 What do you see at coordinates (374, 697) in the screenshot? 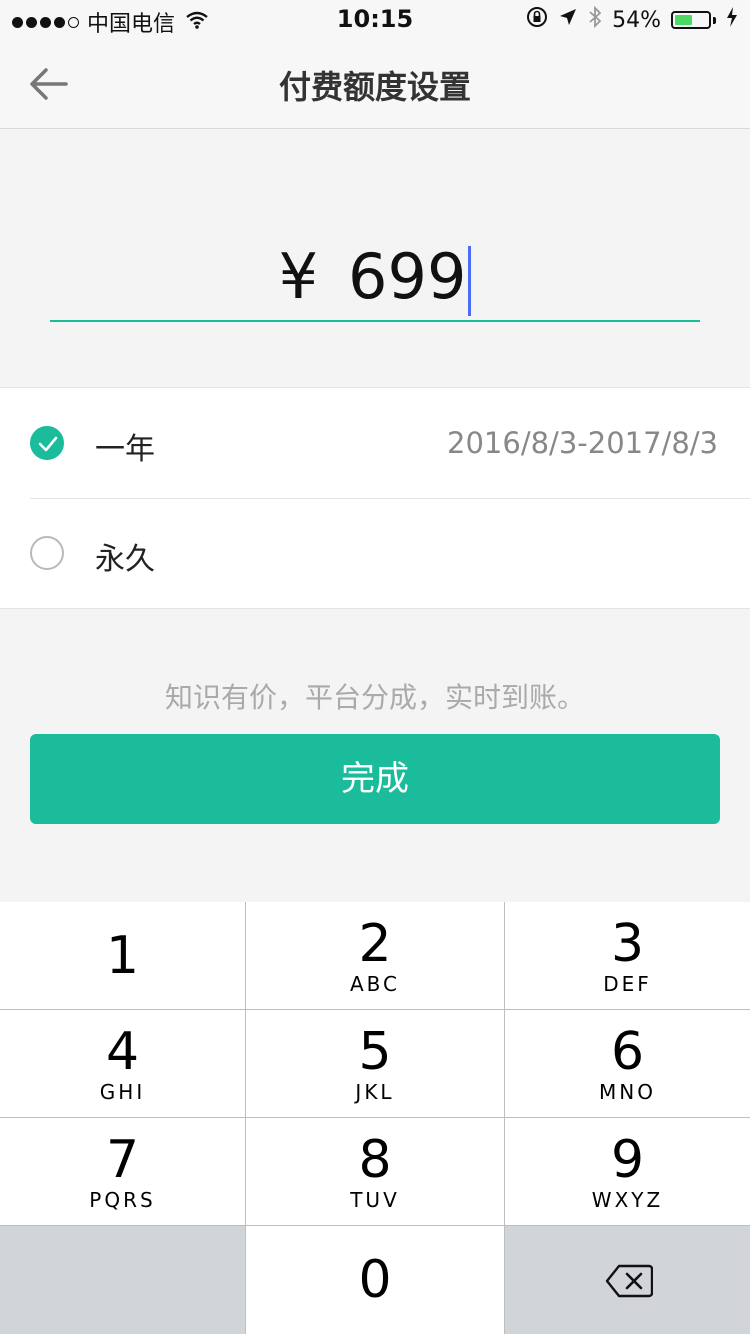
I see `hint-text: 知识有价，平台分成，实时到账。` at bounding box center [374, 697].